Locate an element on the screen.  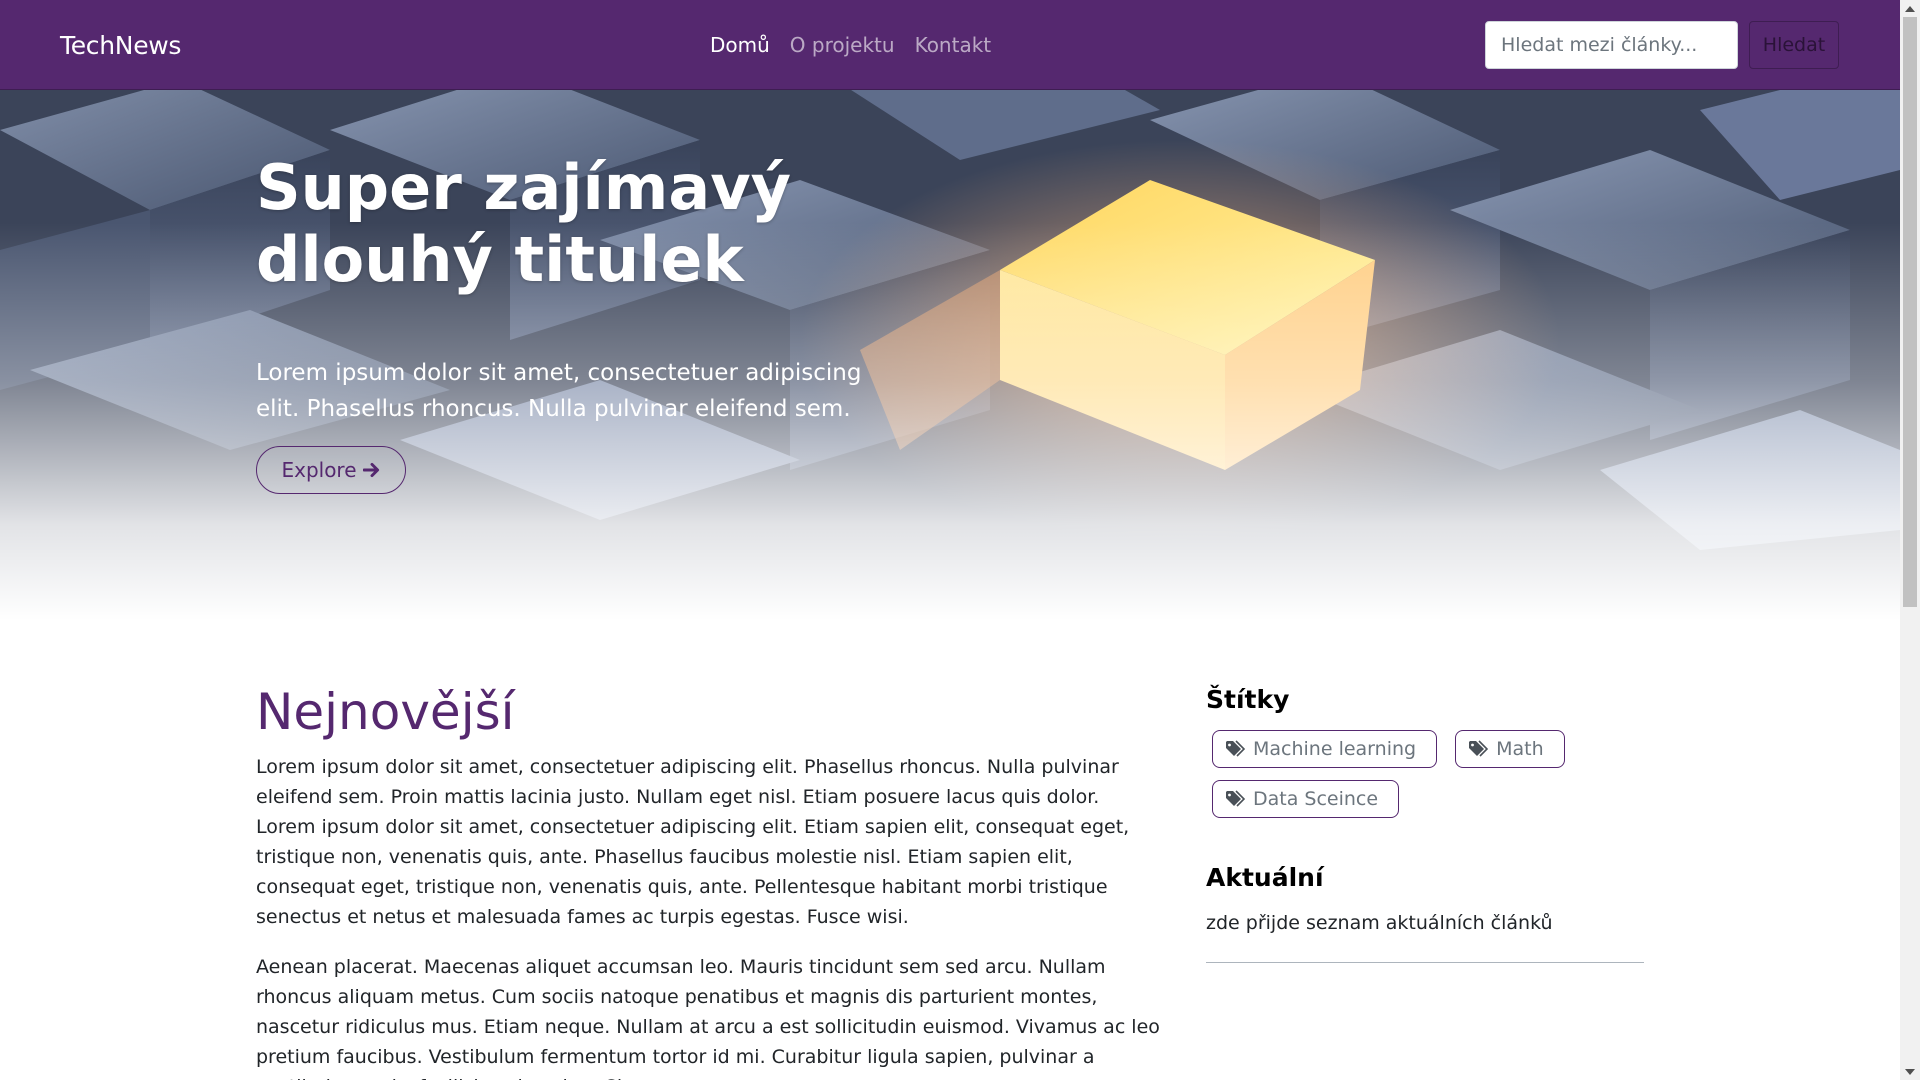
tags-heading: Štítky is located at coordinates (1248, 699).